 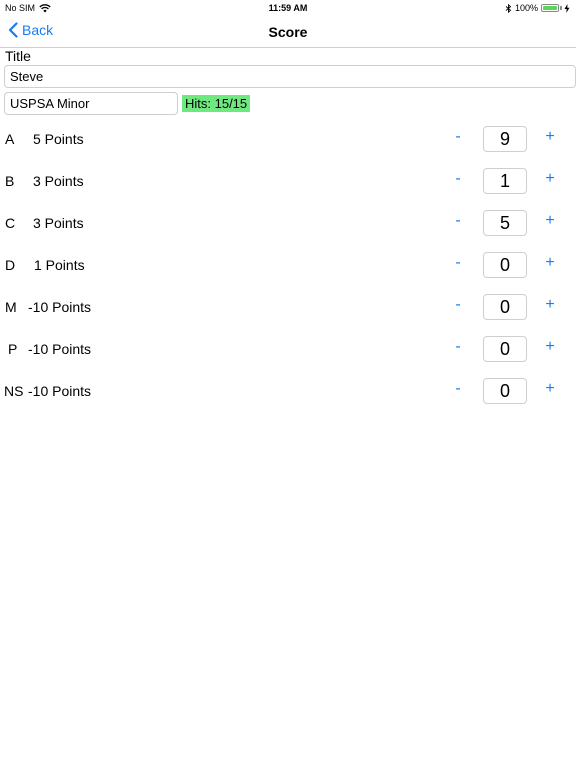 What do you see at coordinates (11, 307) in the screenshot?
I see `zone-label: M` at bounding box center [11, 307].